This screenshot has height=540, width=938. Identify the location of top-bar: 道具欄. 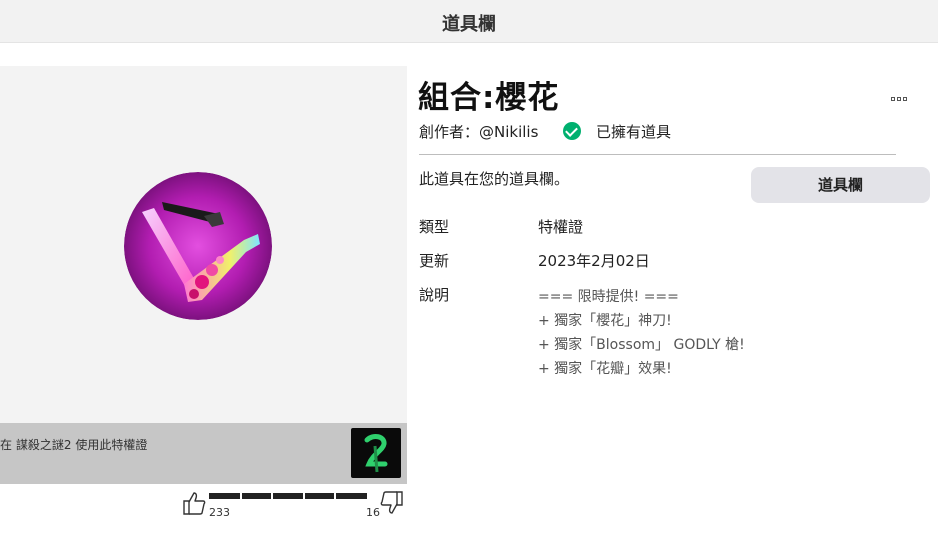
(469, 21).